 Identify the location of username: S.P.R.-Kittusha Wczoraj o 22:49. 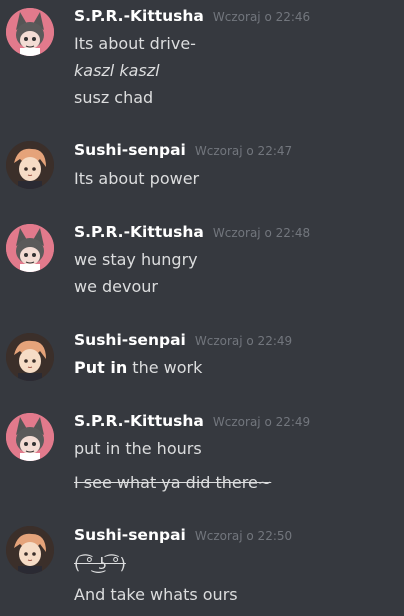
(192, 421).